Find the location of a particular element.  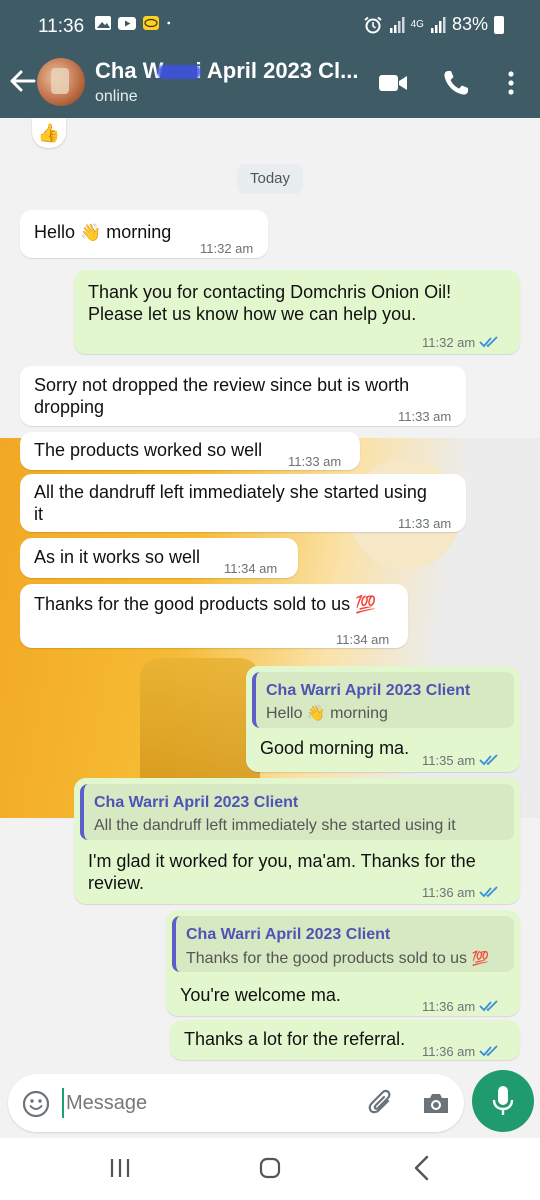

carrier-notification-icon is located at coordinates (151, 23).